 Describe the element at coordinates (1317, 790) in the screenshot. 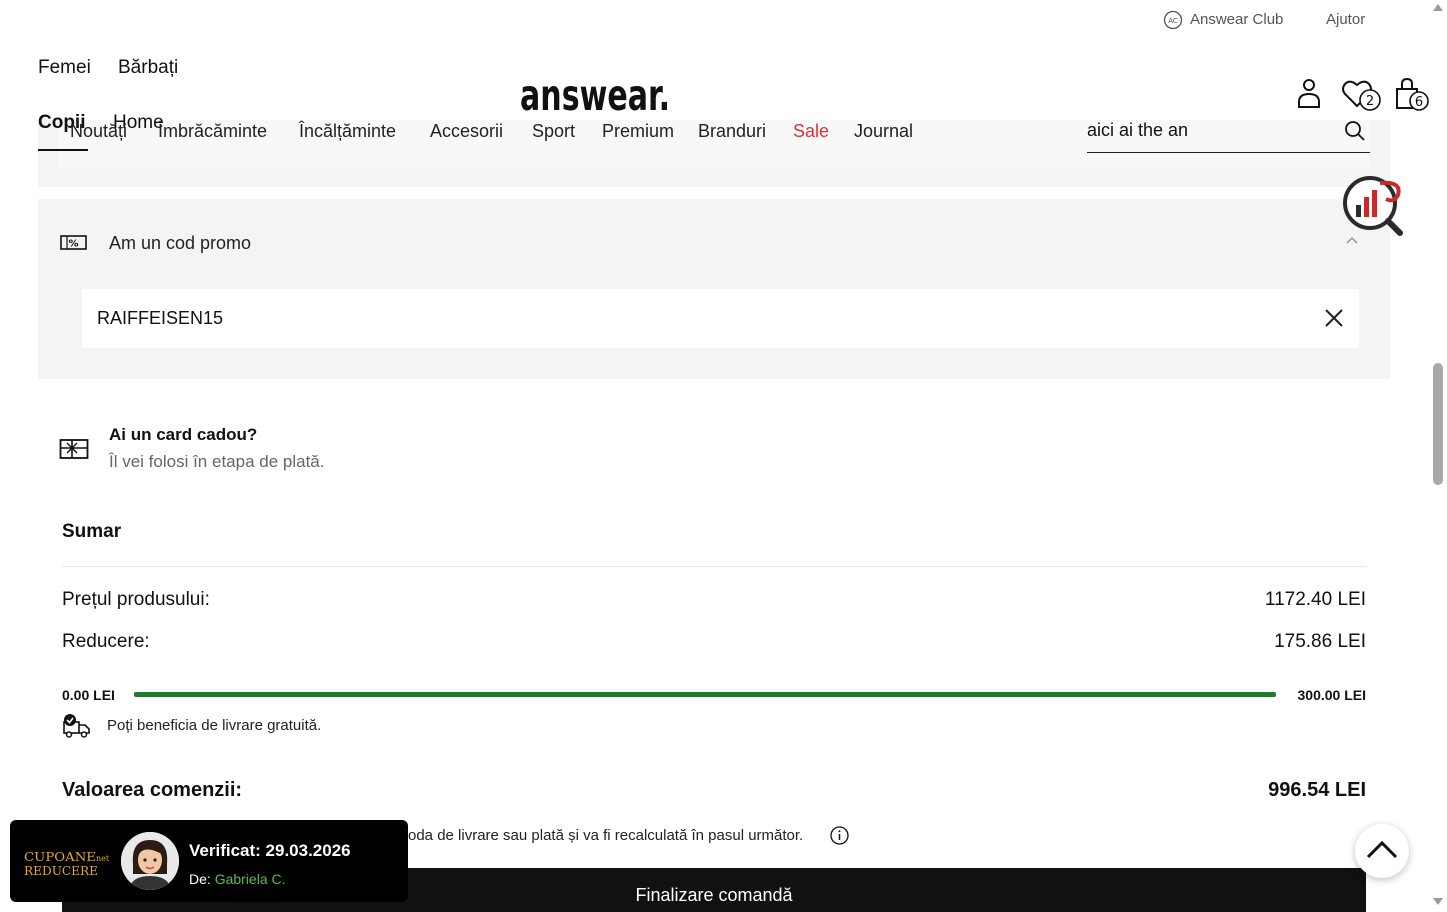

I see `order-total-value: 996.54 LEI` at that location.